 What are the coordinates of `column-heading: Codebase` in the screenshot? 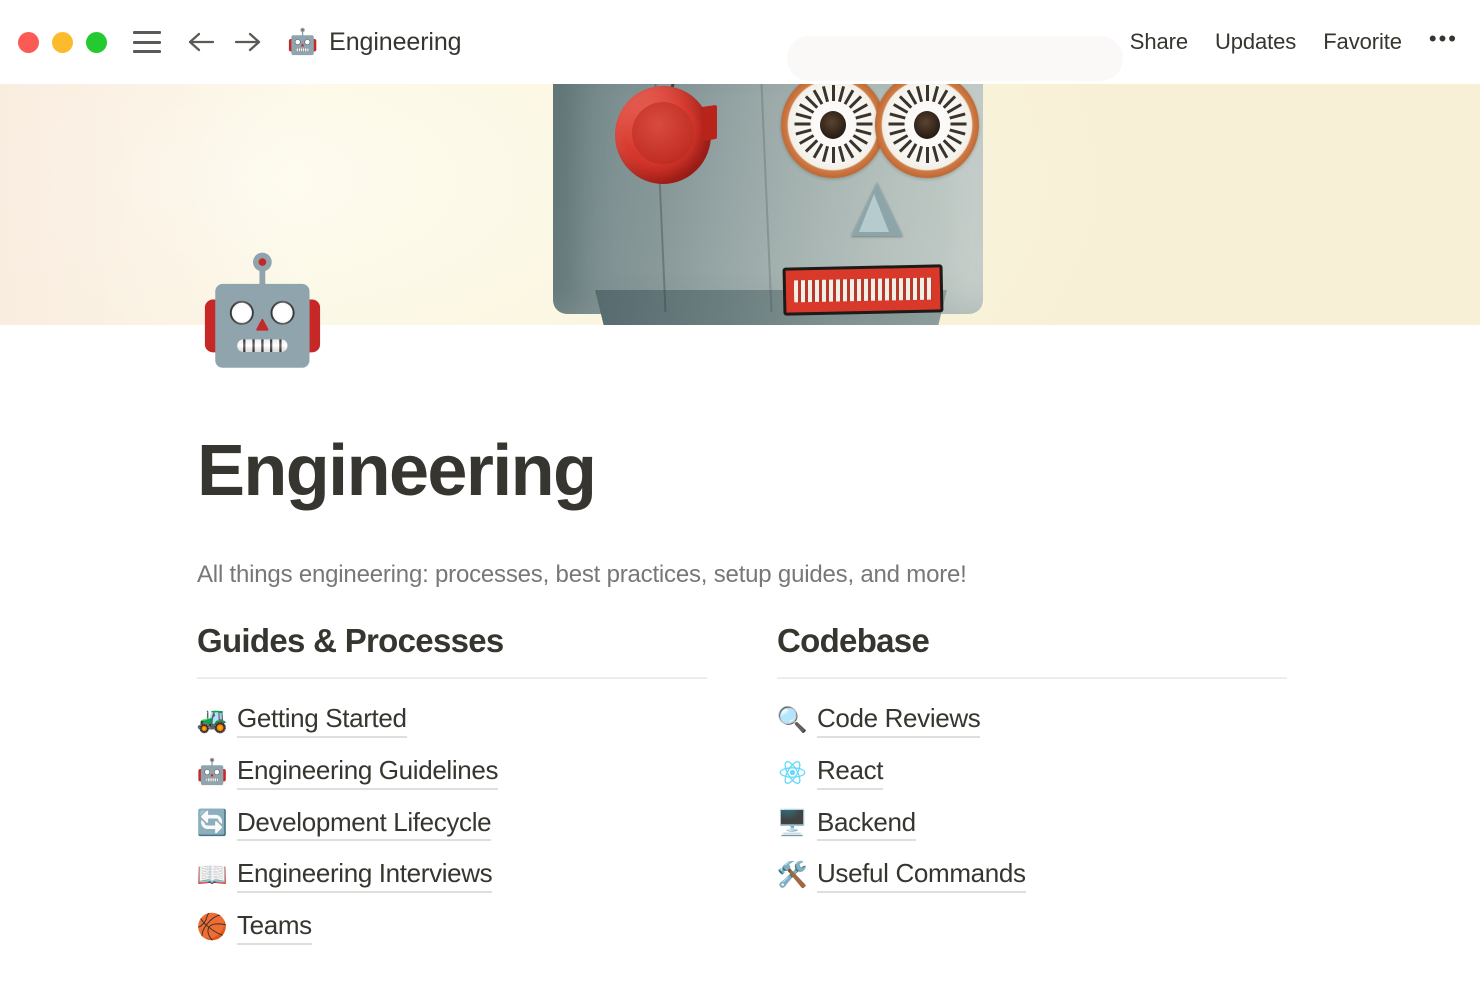 It's located at (853, 640).